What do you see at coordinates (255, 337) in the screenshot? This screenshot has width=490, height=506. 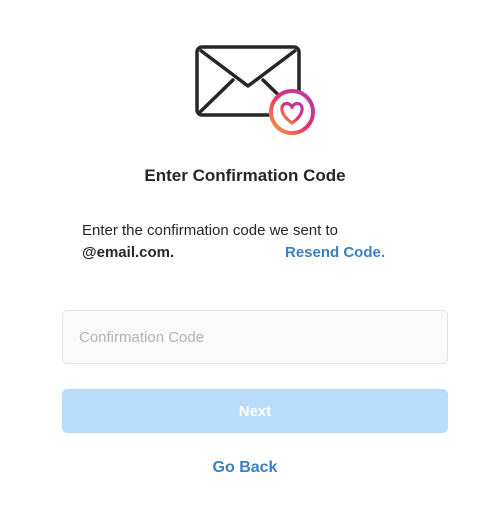 I see `confirmation-code-input` at bounding box center [255, 337].